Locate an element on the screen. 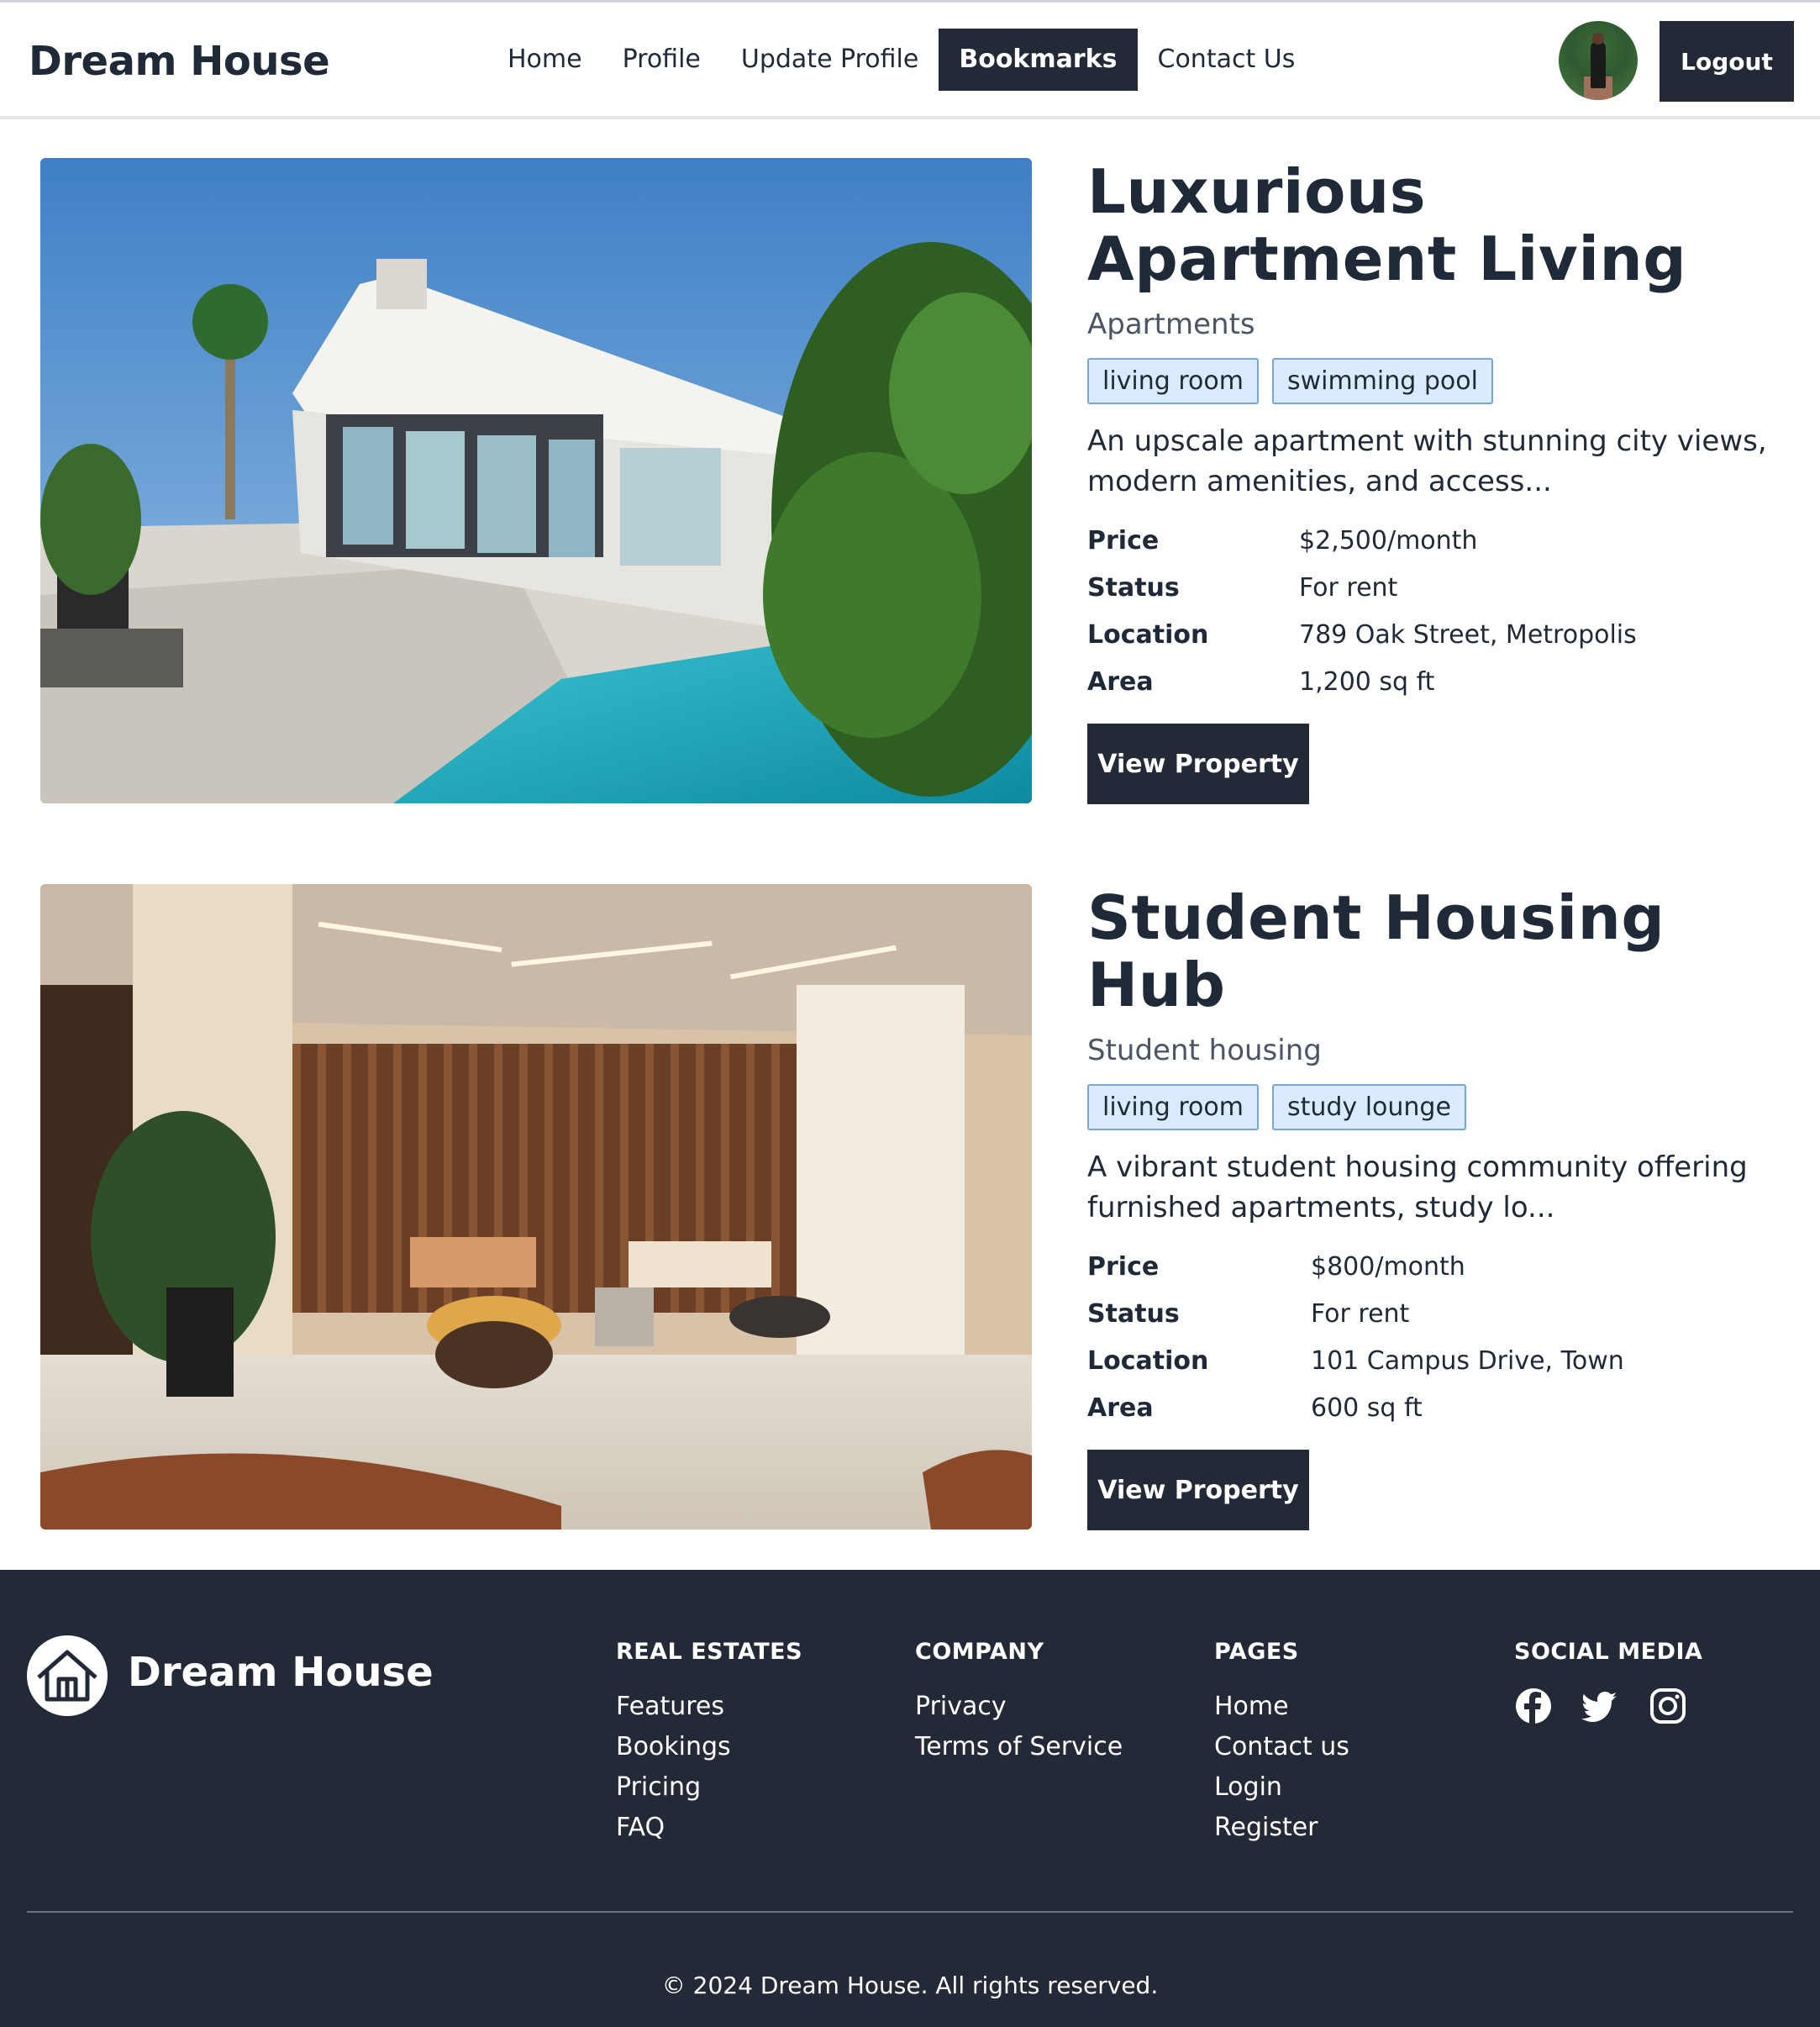  footer-link-terms: Terms of Service is located at coordinates (1019, 1747).